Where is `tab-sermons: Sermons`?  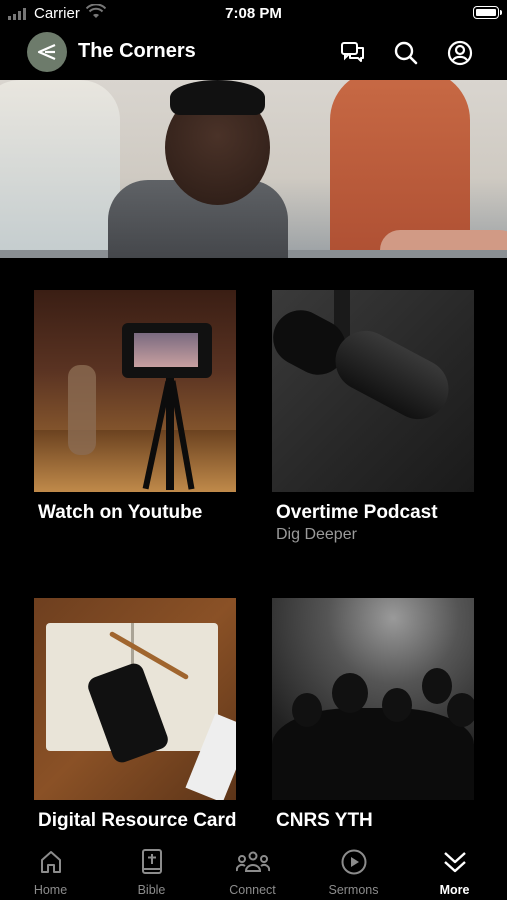 tab-sermons: Sermons is located at coordinates (353, 870).